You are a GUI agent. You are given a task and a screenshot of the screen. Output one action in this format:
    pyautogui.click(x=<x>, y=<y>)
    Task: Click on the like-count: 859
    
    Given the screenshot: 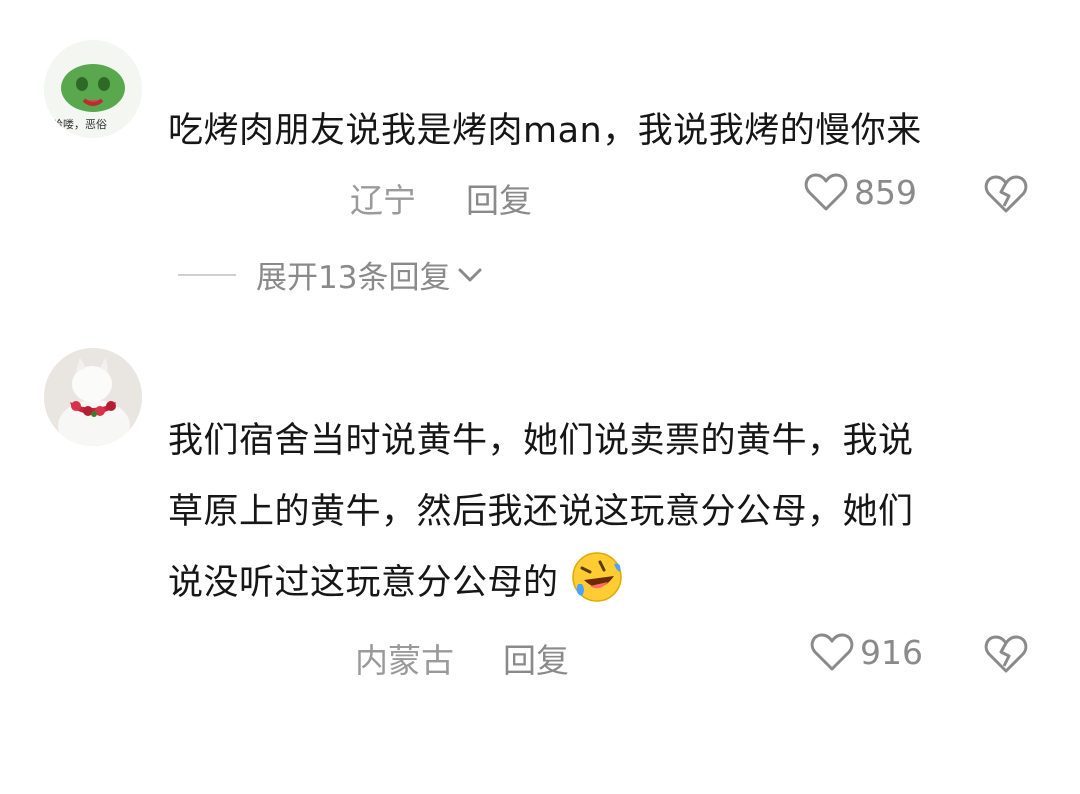 What is the action you would take?
    pyautogui.click(x=885, y=192)
    